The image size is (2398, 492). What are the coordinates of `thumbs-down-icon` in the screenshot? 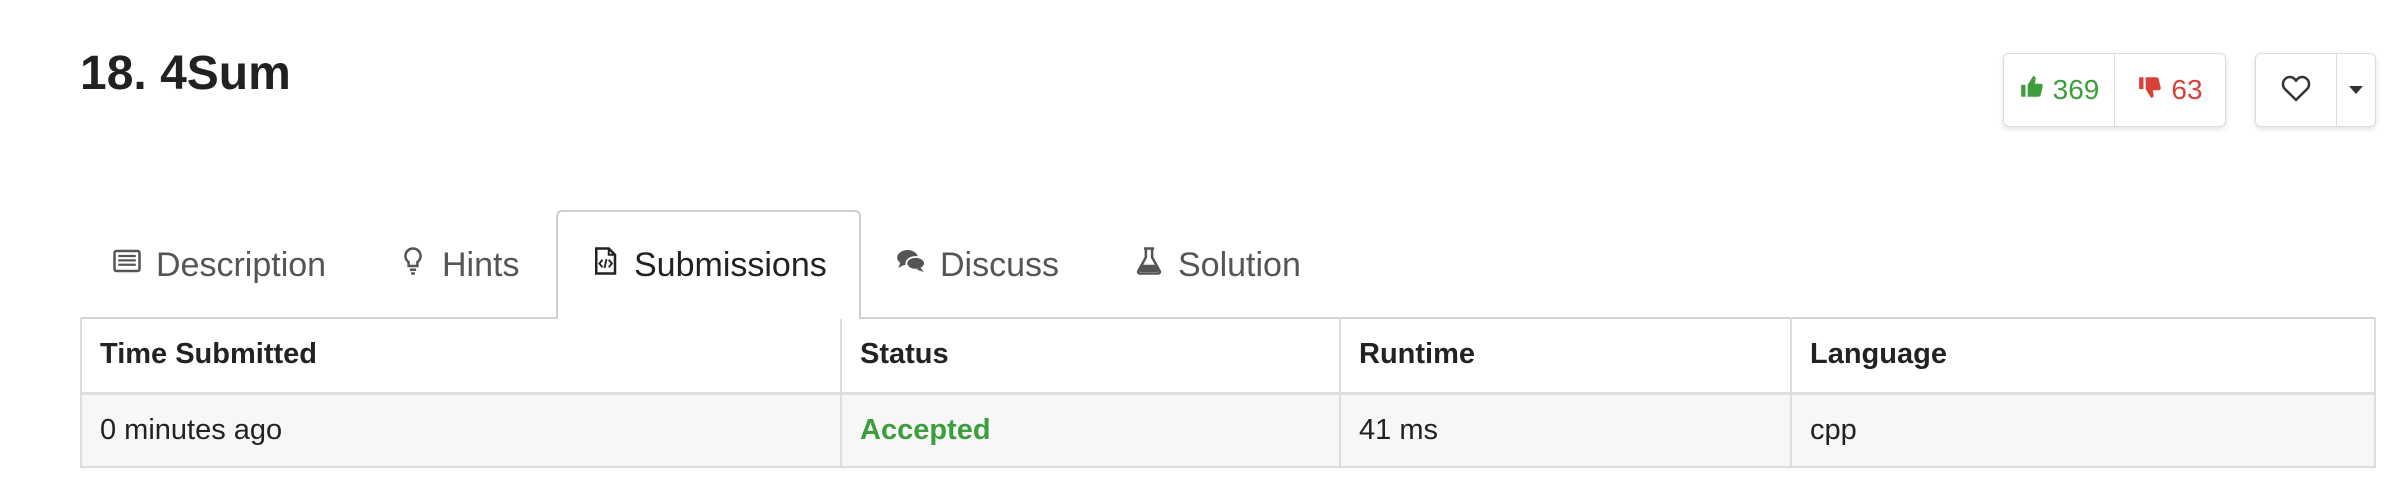 It's located at (2150, 90).